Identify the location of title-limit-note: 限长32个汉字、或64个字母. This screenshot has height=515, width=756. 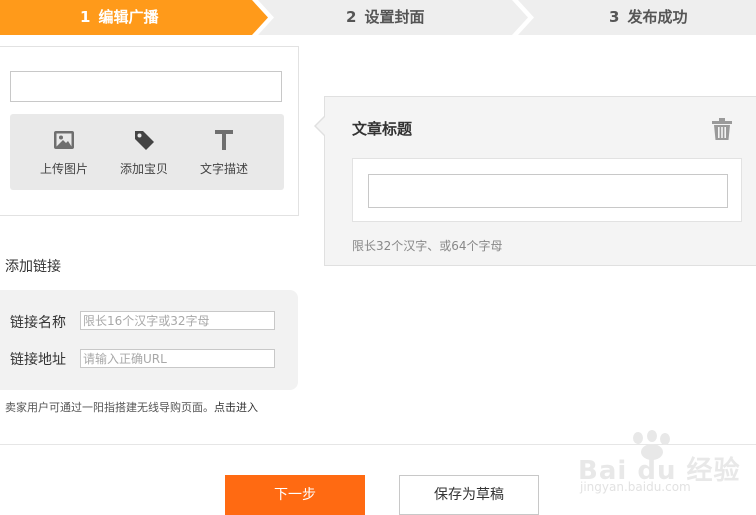
(427, 246).